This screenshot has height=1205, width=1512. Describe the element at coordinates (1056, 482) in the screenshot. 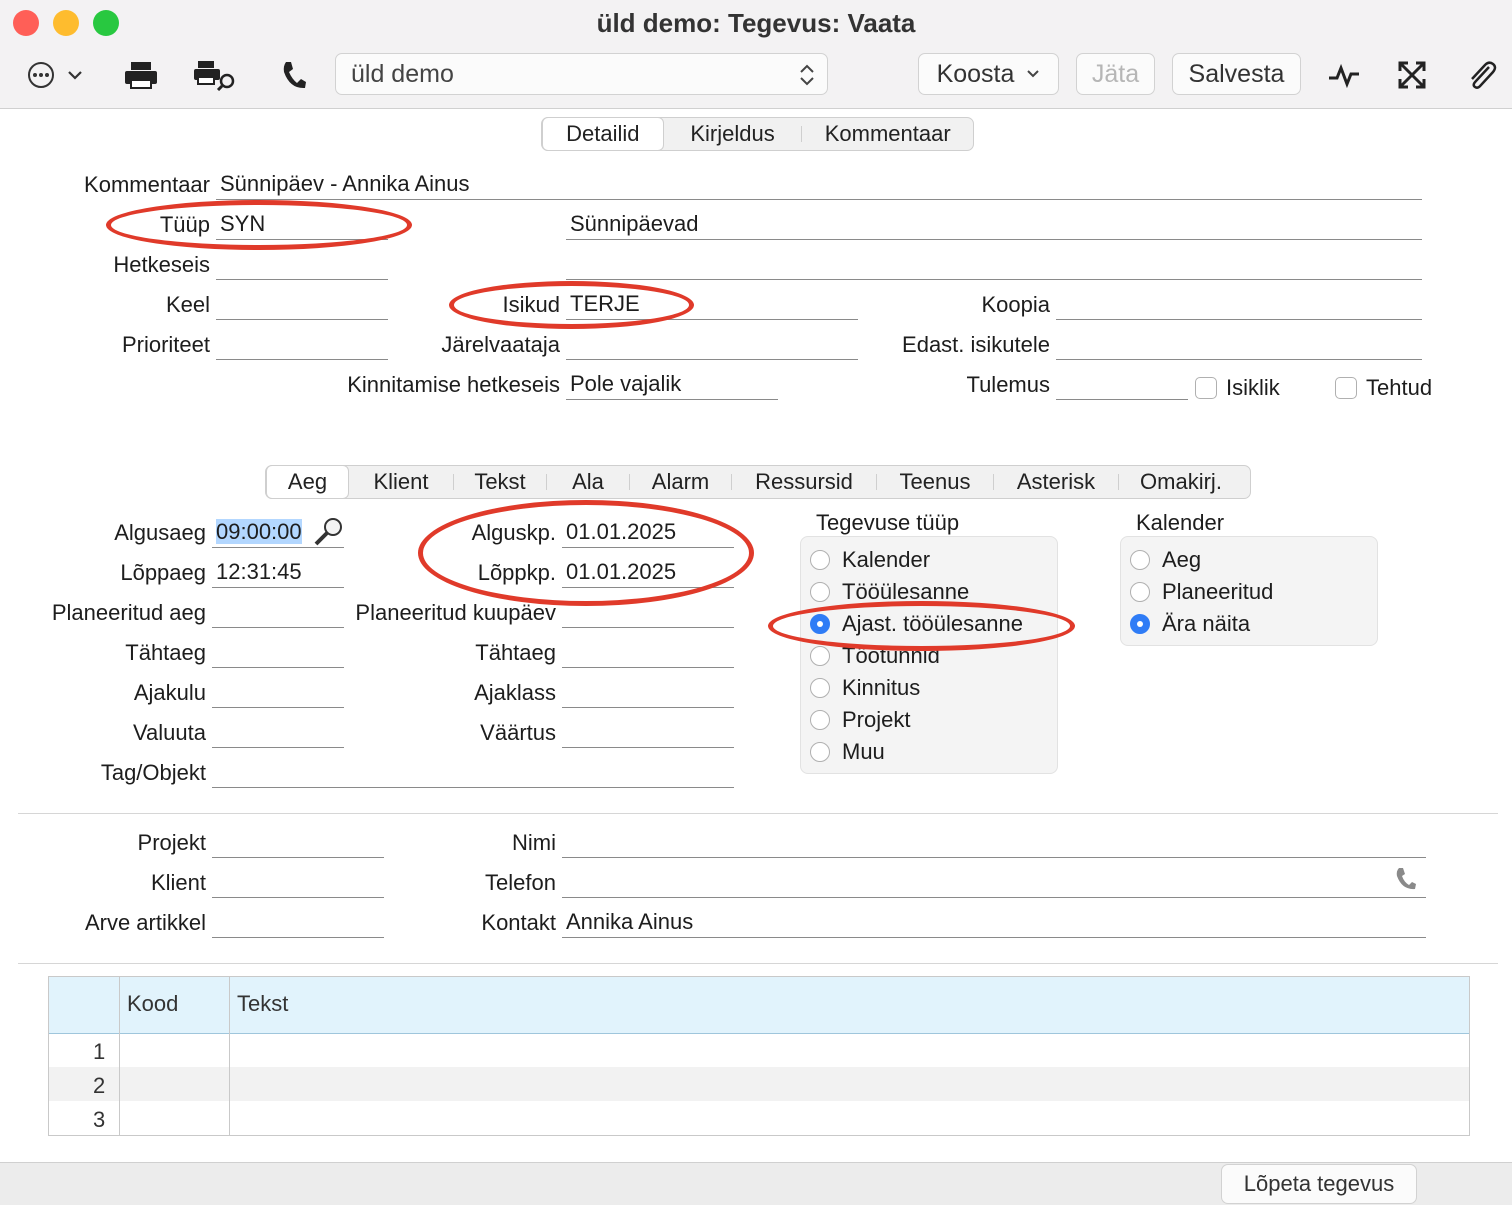

I see `tab-asterisk: Asterisk` at that location.